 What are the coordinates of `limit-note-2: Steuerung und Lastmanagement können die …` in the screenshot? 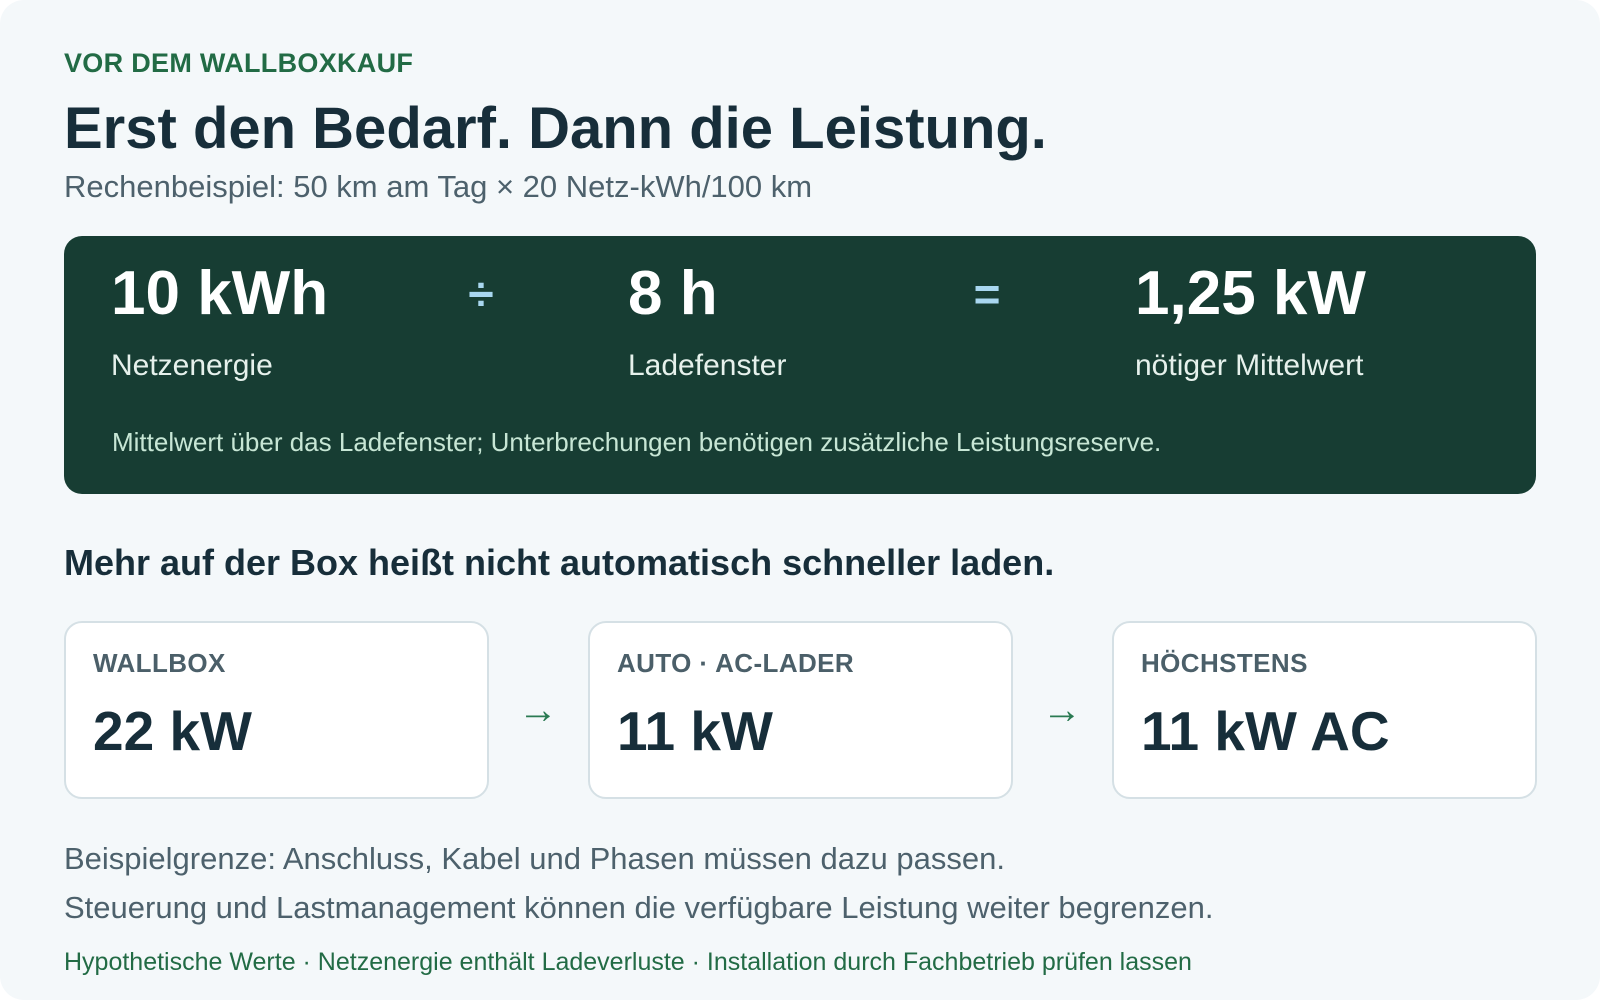 It's located at (639, 907).